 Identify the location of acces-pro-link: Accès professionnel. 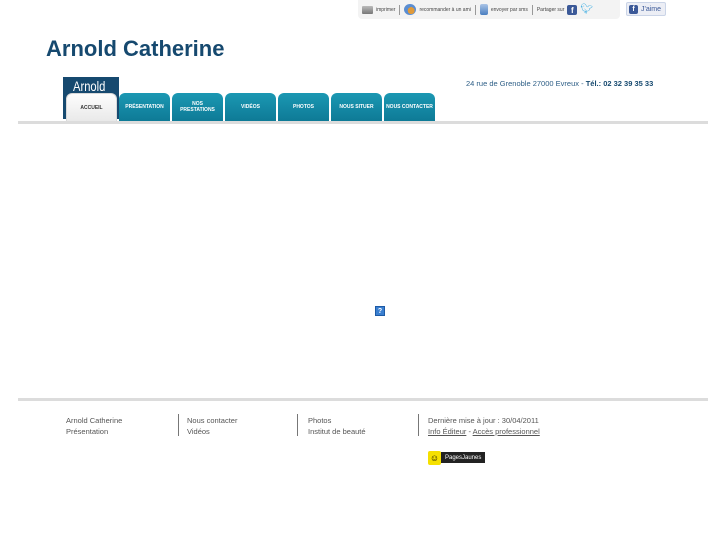
(506, 431).